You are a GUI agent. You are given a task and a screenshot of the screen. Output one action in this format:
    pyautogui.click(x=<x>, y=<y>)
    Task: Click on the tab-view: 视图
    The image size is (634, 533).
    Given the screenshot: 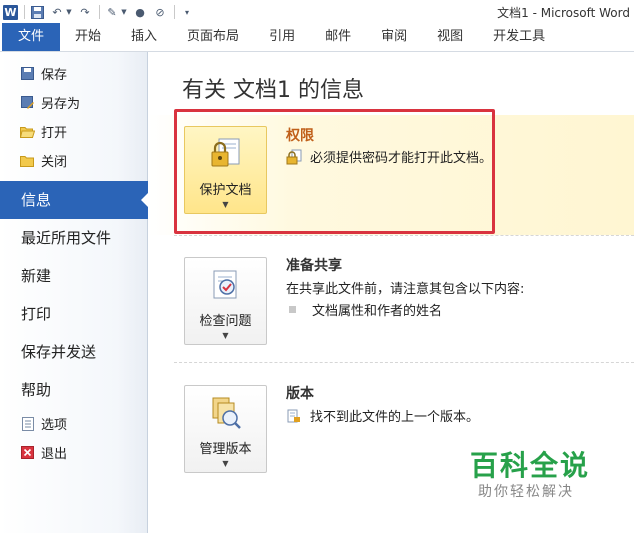 What is the action you would take?
    pyautogui.click(x=450, y=37)
    